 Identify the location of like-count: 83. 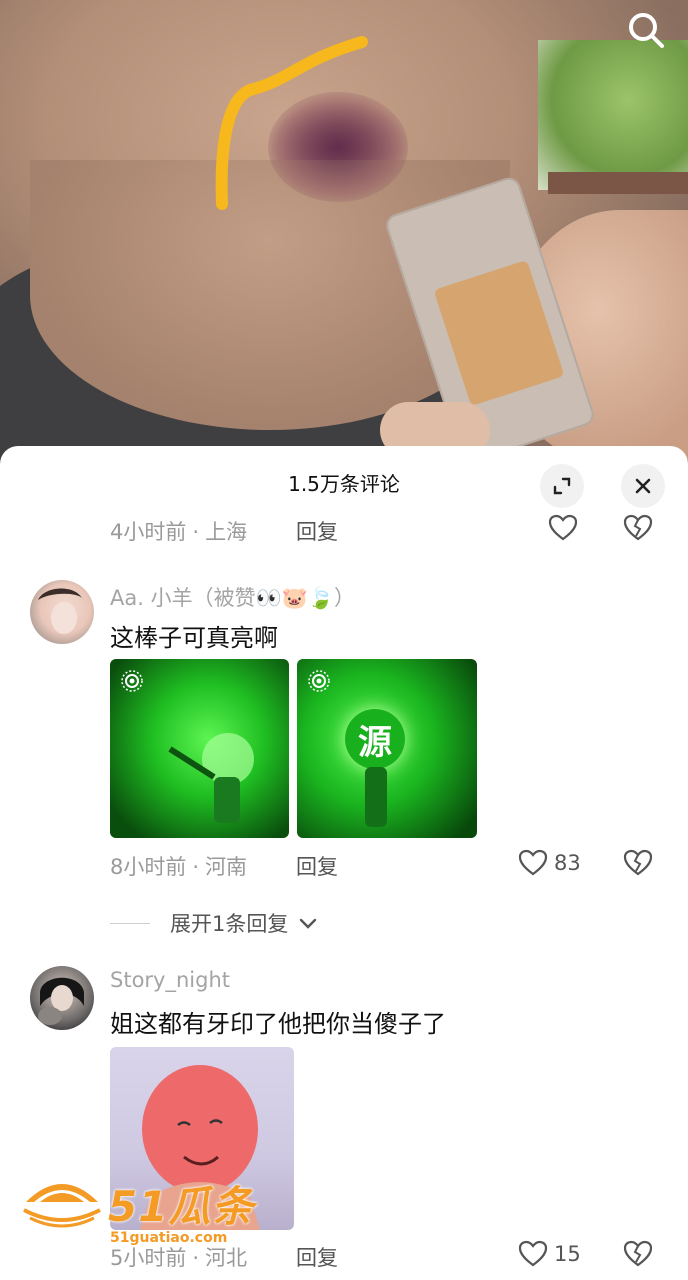
(567, 863).